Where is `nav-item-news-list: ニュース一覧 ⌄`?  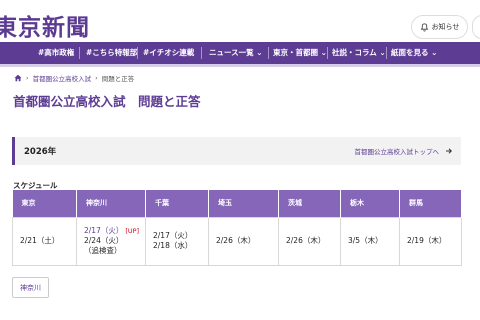
nav-item-news-list: ニュース一覧 ⌄ is located at coordinates (236, 53).